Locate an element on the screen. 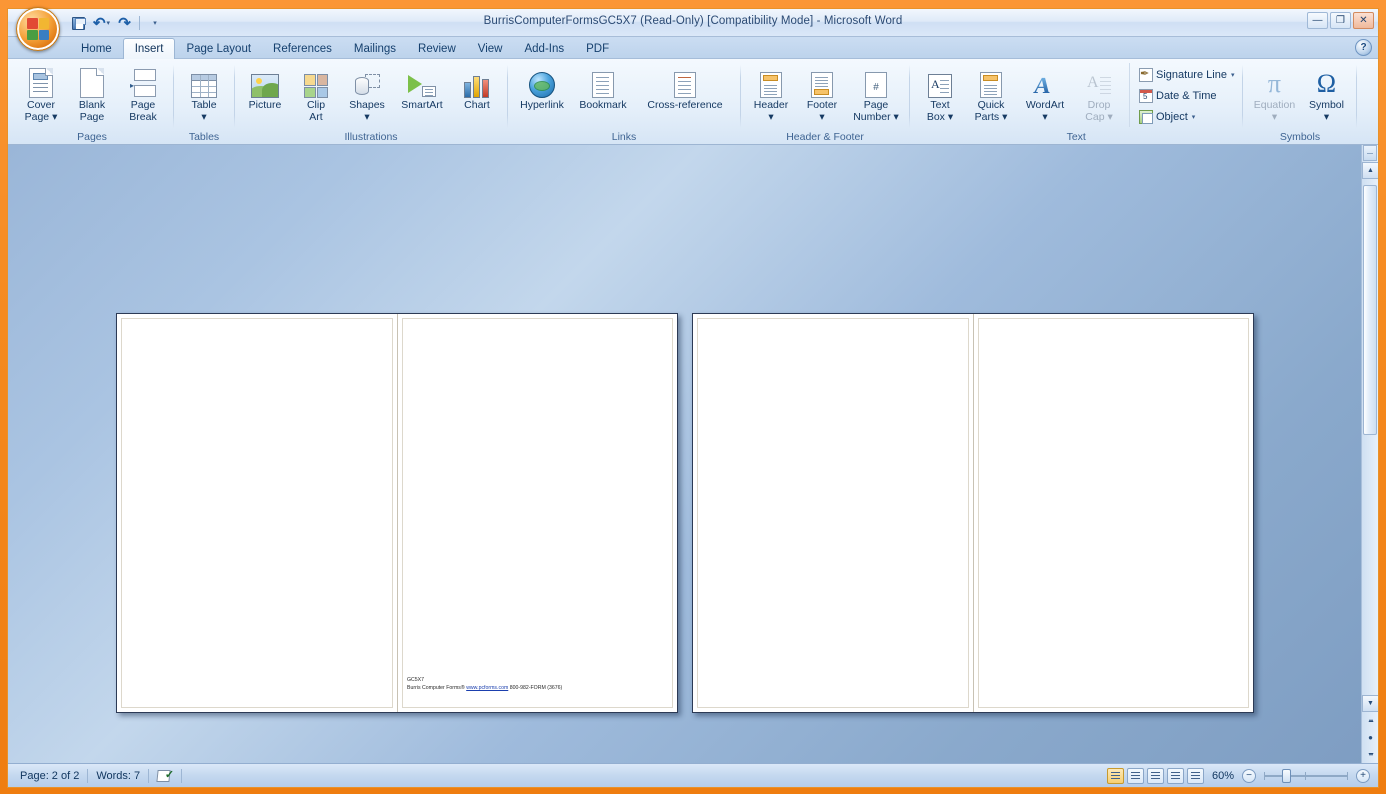 The image size is (1386, 794). restore-button: ❐ is located at coordinates (1340, 20).